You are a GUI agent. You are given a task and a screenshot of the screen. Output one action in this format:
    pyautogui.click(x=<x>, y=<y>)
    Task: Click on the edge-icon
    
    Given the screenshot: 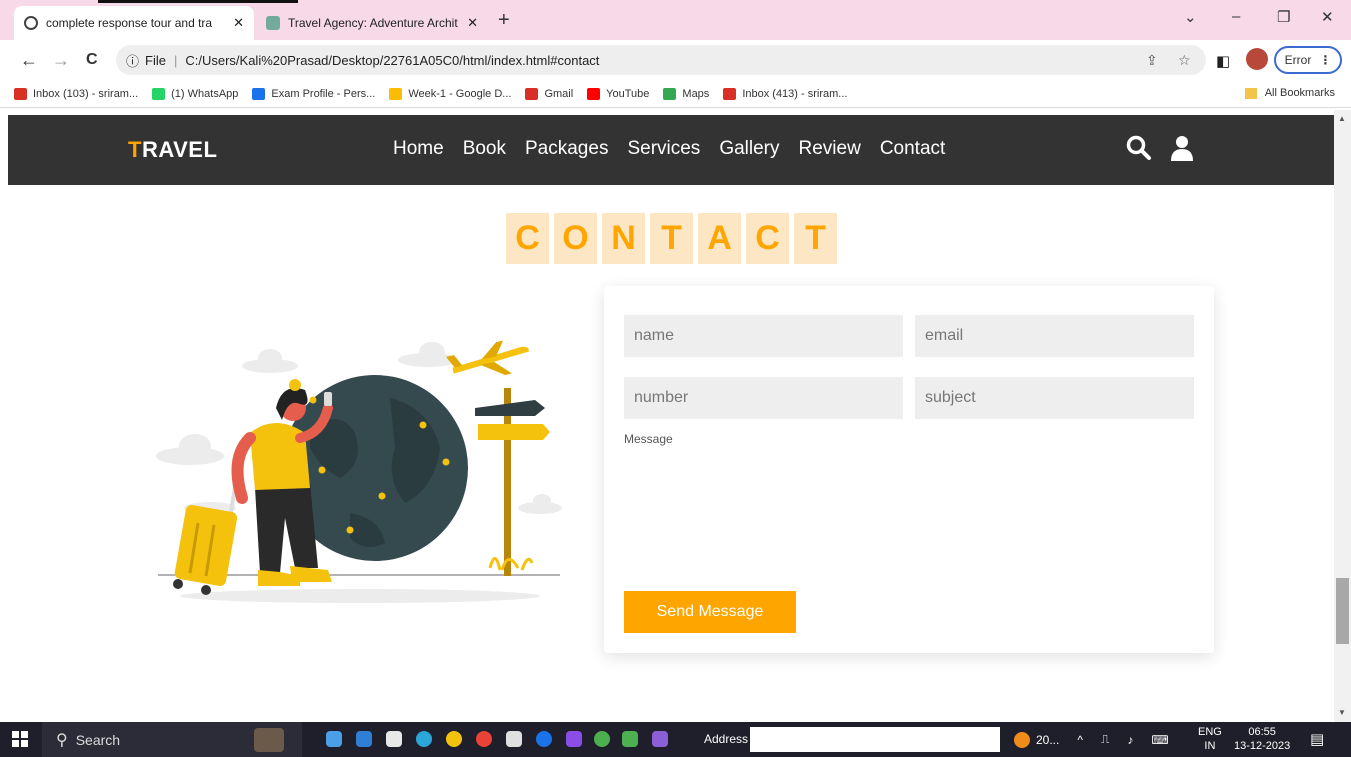 What is the action you would take?
    pyautogui.click(x=424, y=739)
    